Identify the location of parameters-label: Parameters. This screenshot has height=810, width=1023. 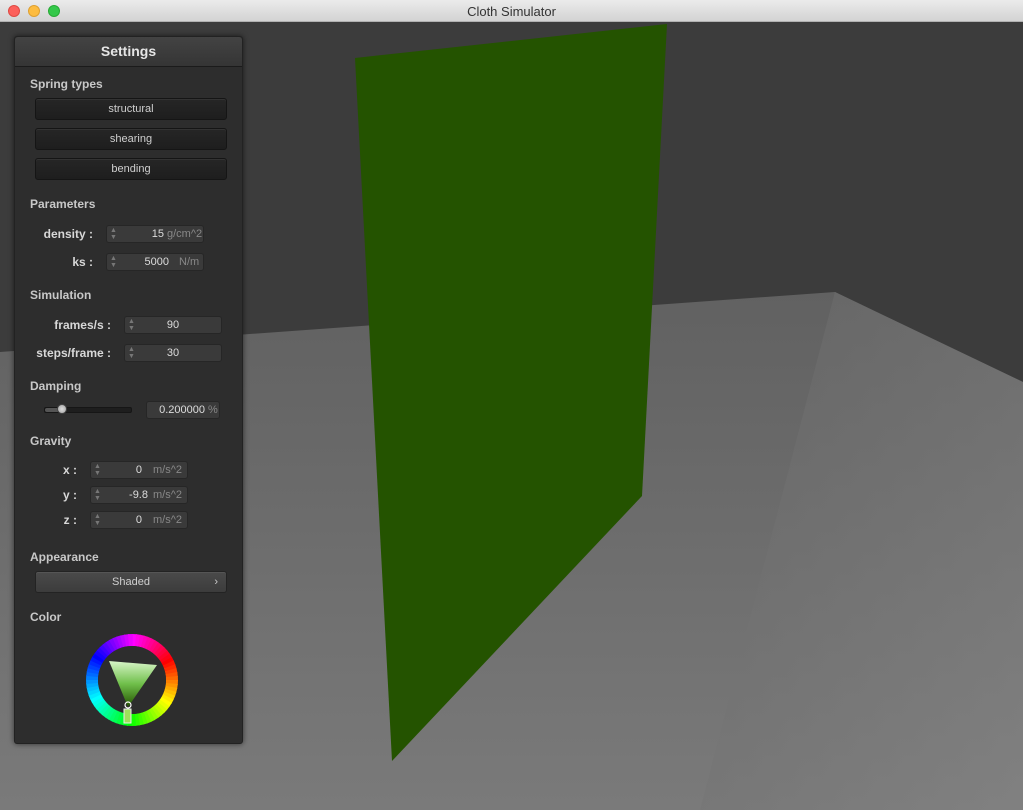
(63, 204).